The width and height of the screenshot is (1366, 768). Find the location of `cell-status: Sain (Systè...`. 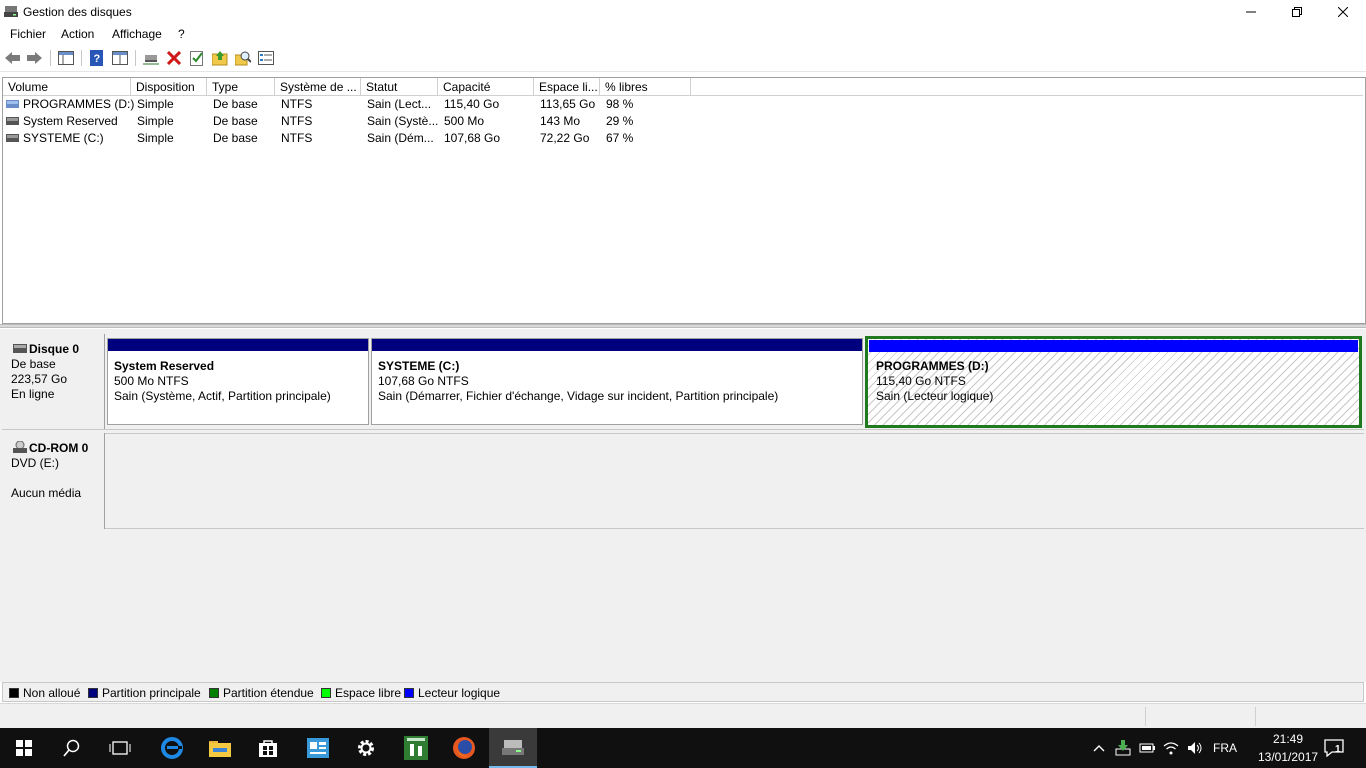

cell-status: Sain (Systè... is located at coordinates (403, 121).